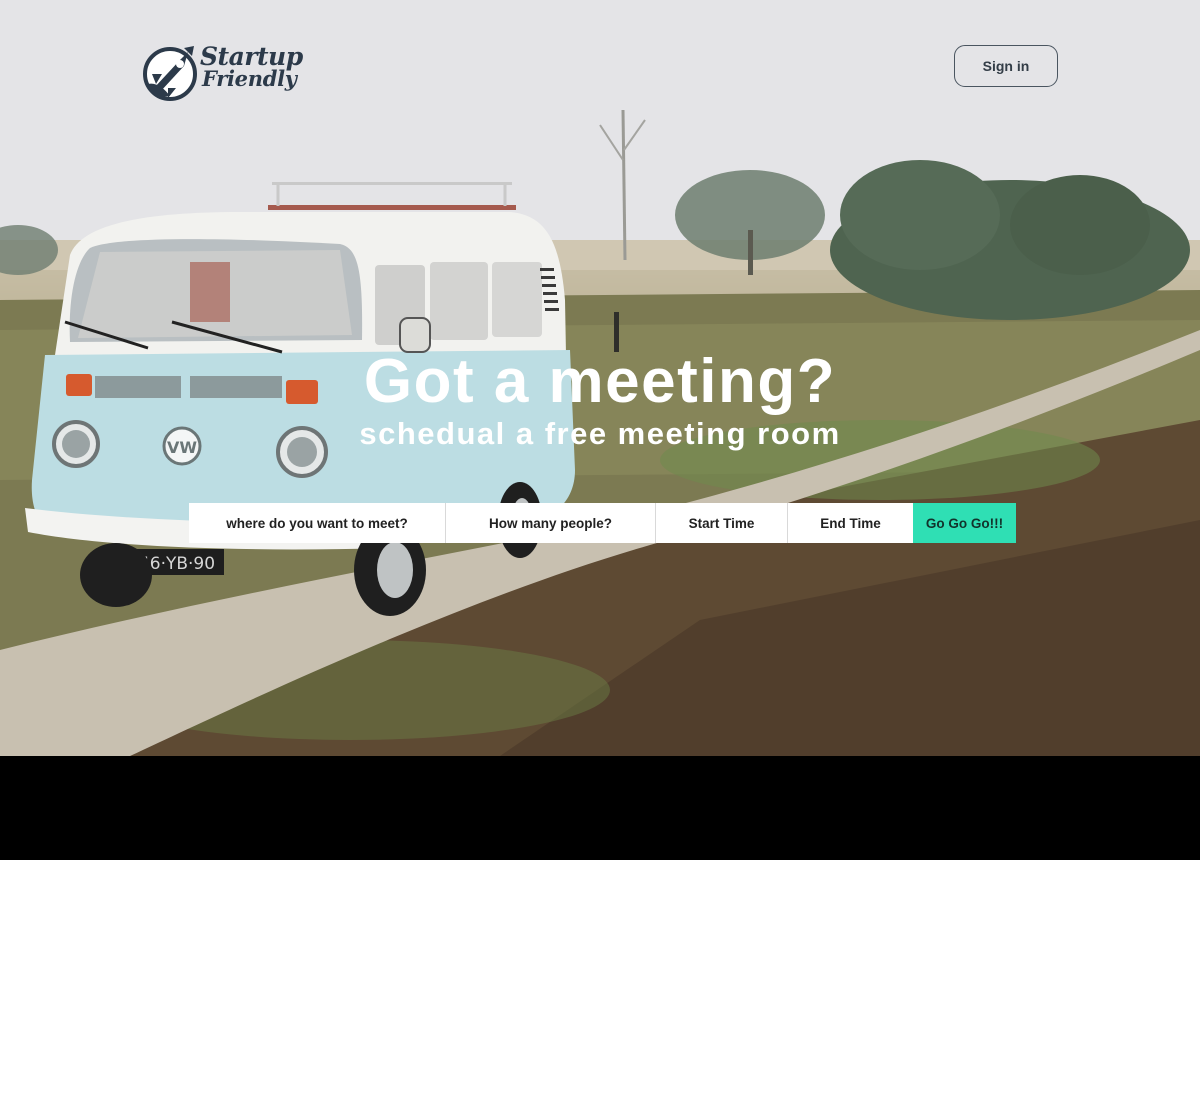  Describe the element at coordinates (850, 523) in the screenshot. I see `end-time-input: End Time` at that location.